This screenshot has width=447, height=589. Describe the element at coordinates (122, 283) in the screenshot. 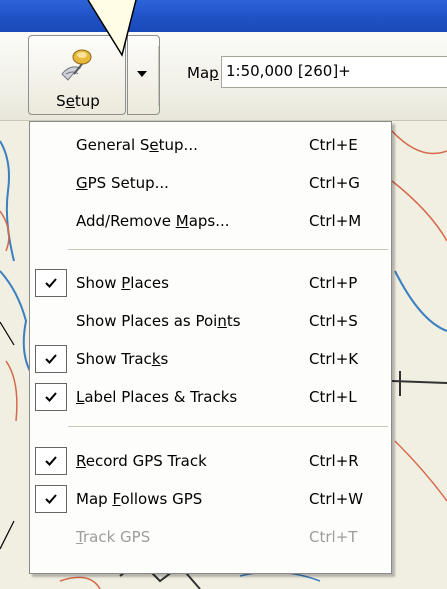

I see `menu-item-label: Show Places` at that location.